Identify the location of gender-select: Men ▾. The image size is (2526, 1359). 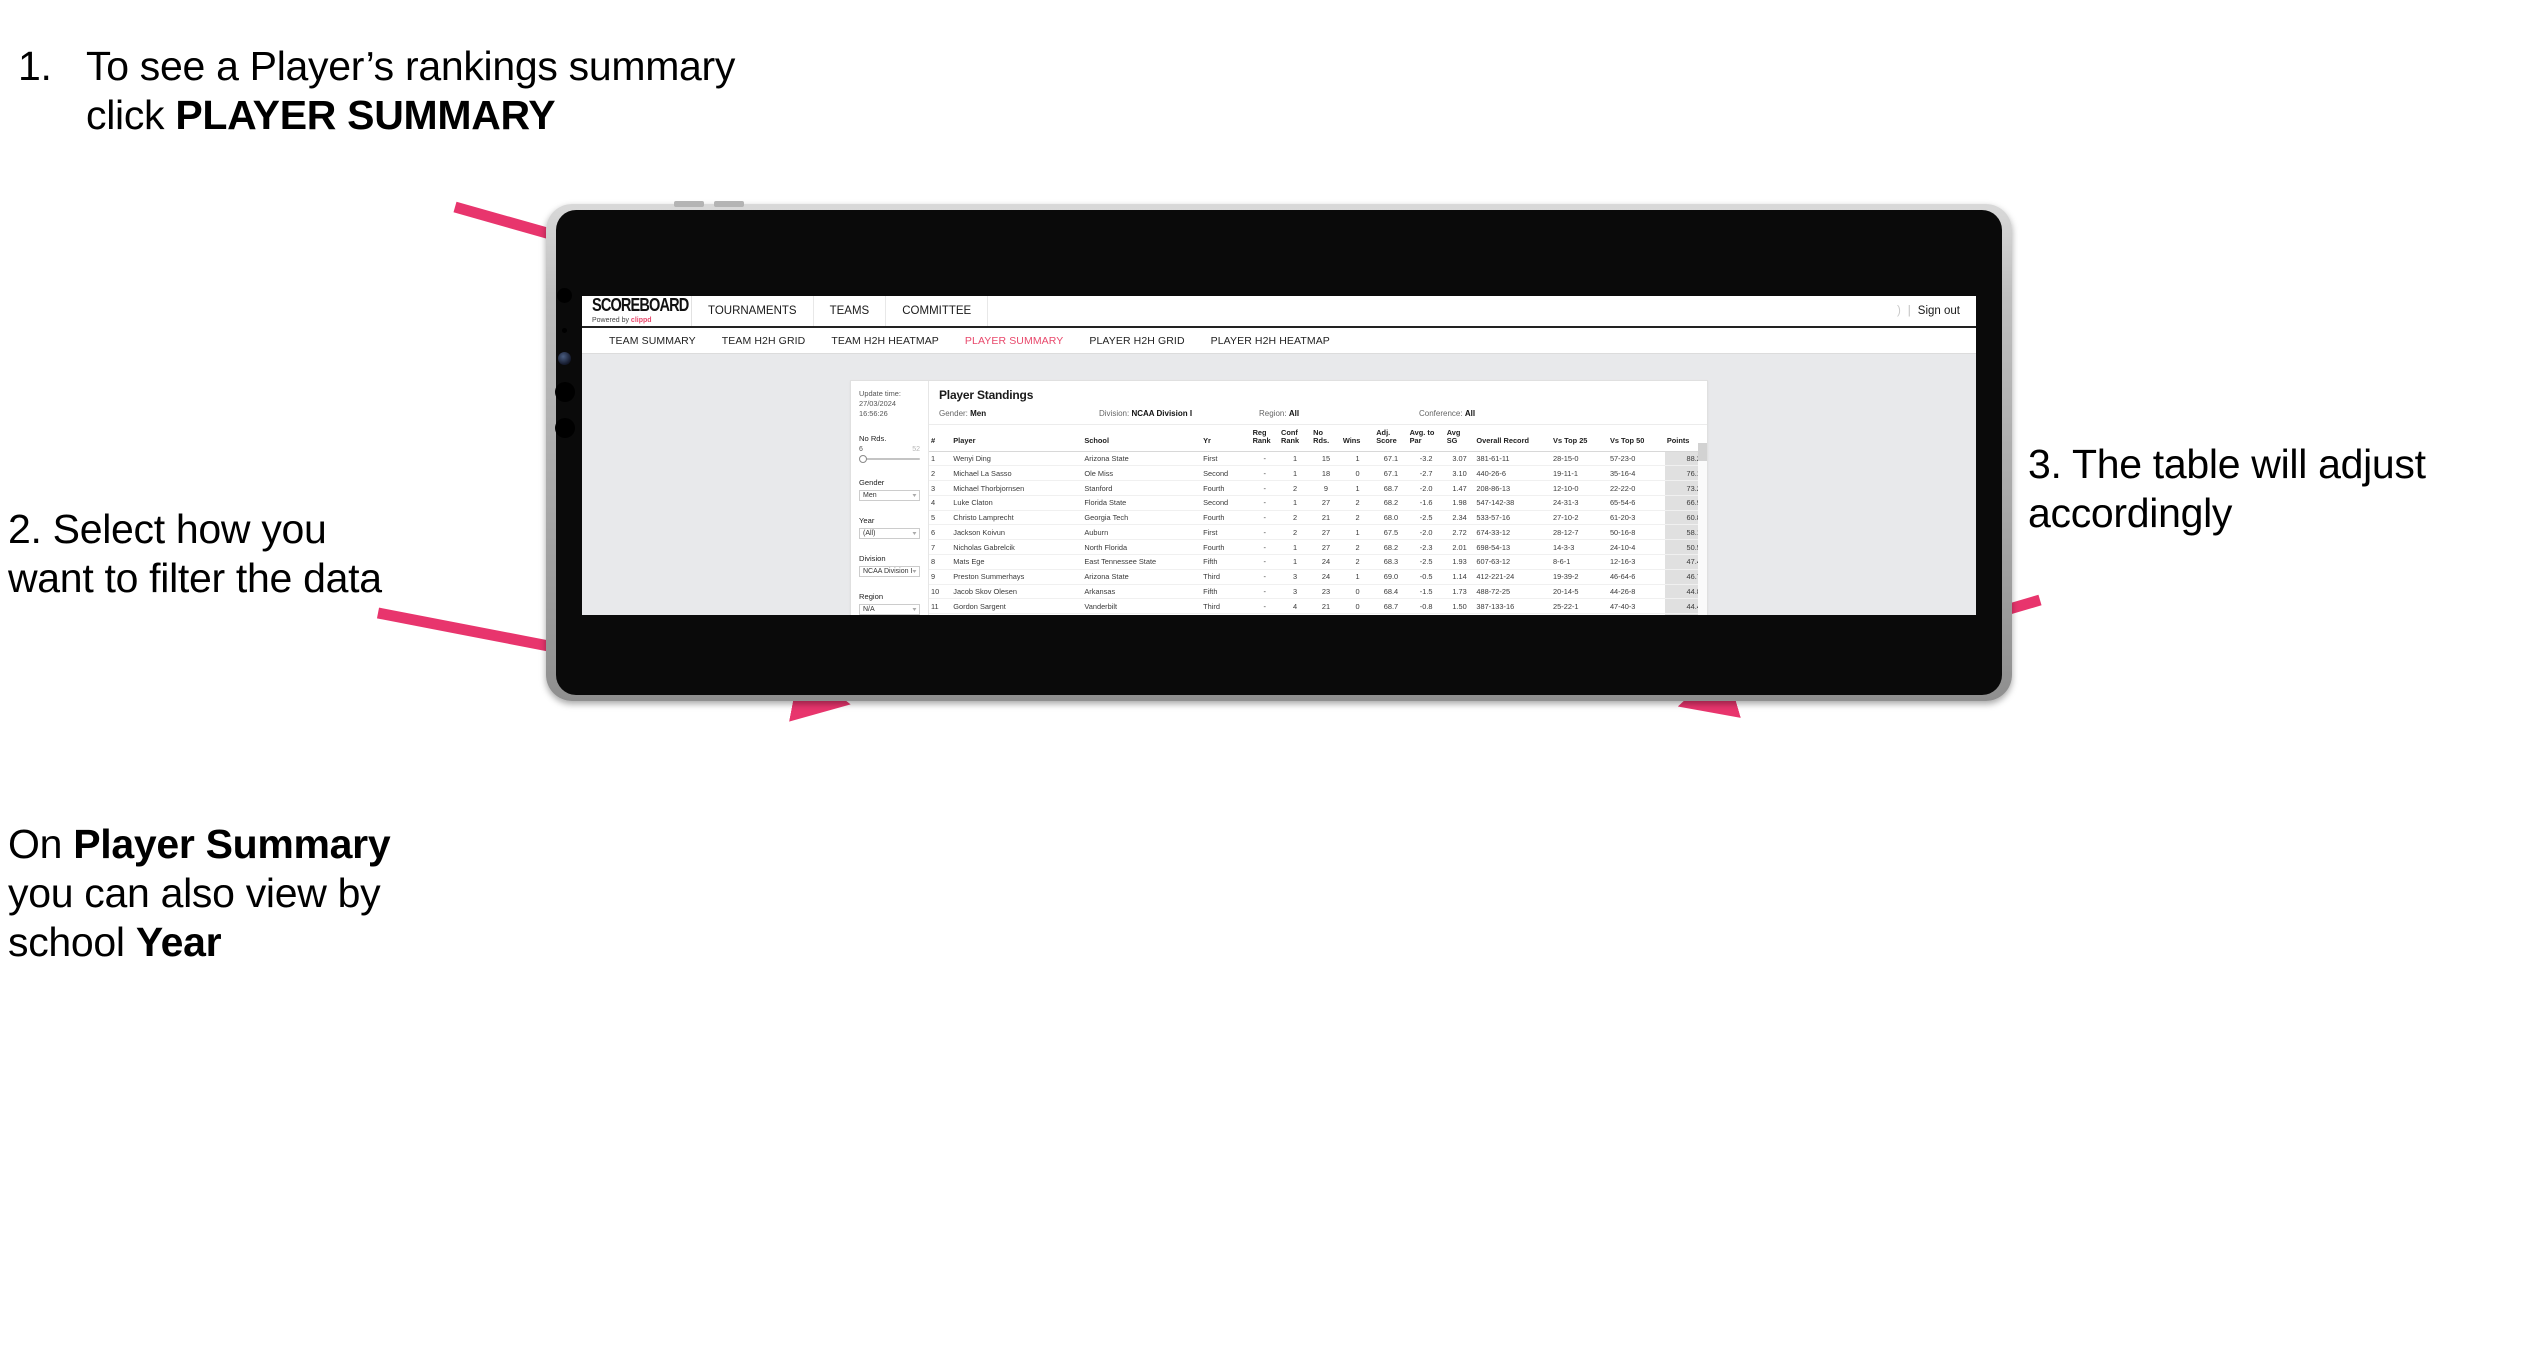
(889, 495).